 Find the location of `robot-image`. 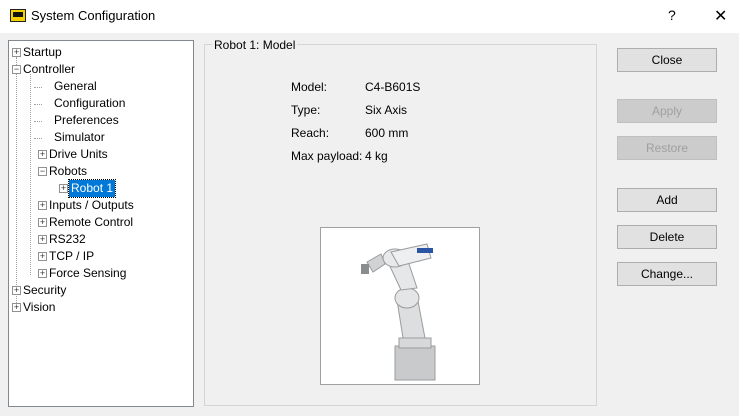

robot-image is located at coordinates (400, 306).